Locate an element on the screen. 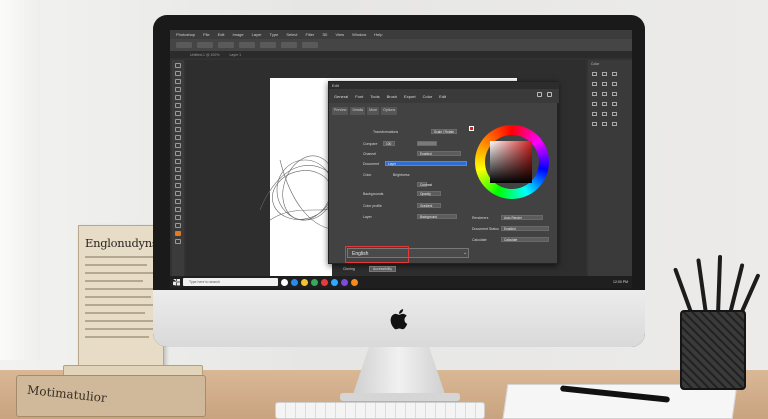 The height and width of the screenshot is (419, 768). menu-item: View is located at coordinates (339, 34).